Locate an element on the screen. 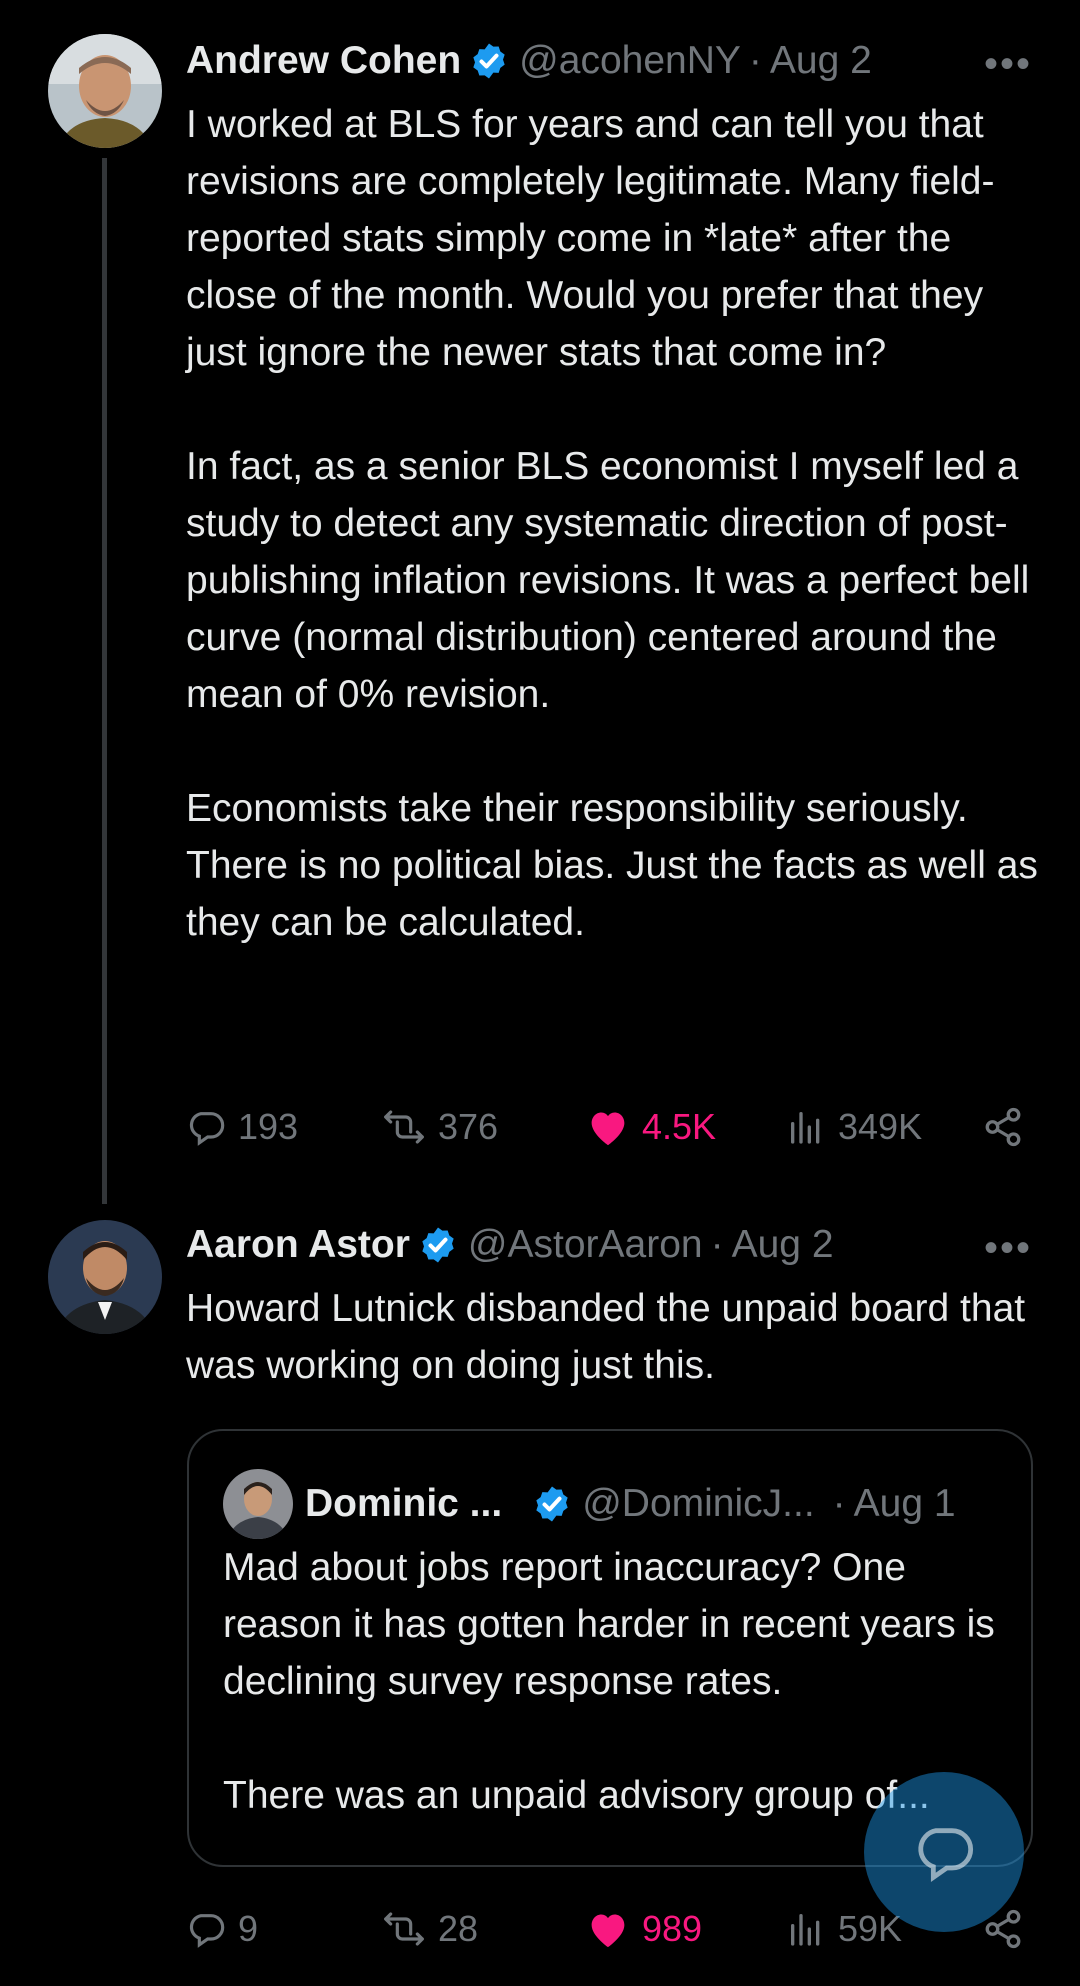 This screenshot has height=1986, width=1080. tweet-header: Aaron Astor @AstorAaron · Aug 2 ••• is located at coordinates (613, 1245).